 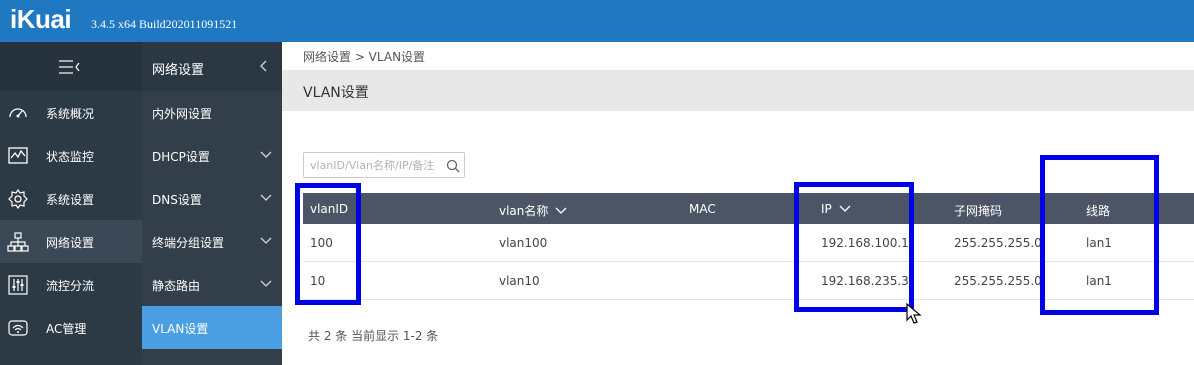 I want to click on sidebar-item-label: 网络设置, so click(x=70, y=243).